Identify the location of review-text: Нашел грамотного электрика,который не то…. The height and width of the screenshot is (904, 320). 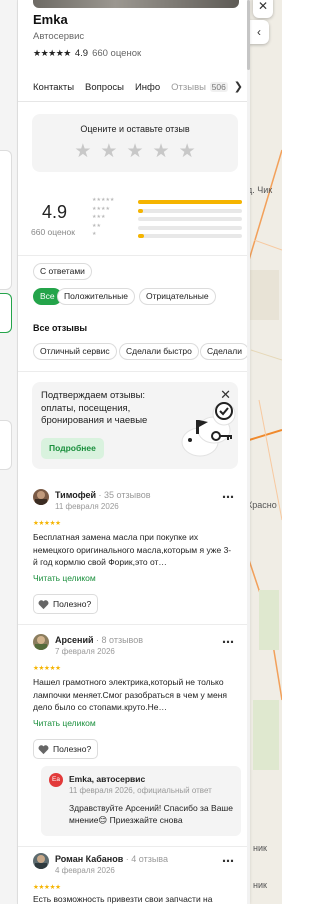
(130, 694).